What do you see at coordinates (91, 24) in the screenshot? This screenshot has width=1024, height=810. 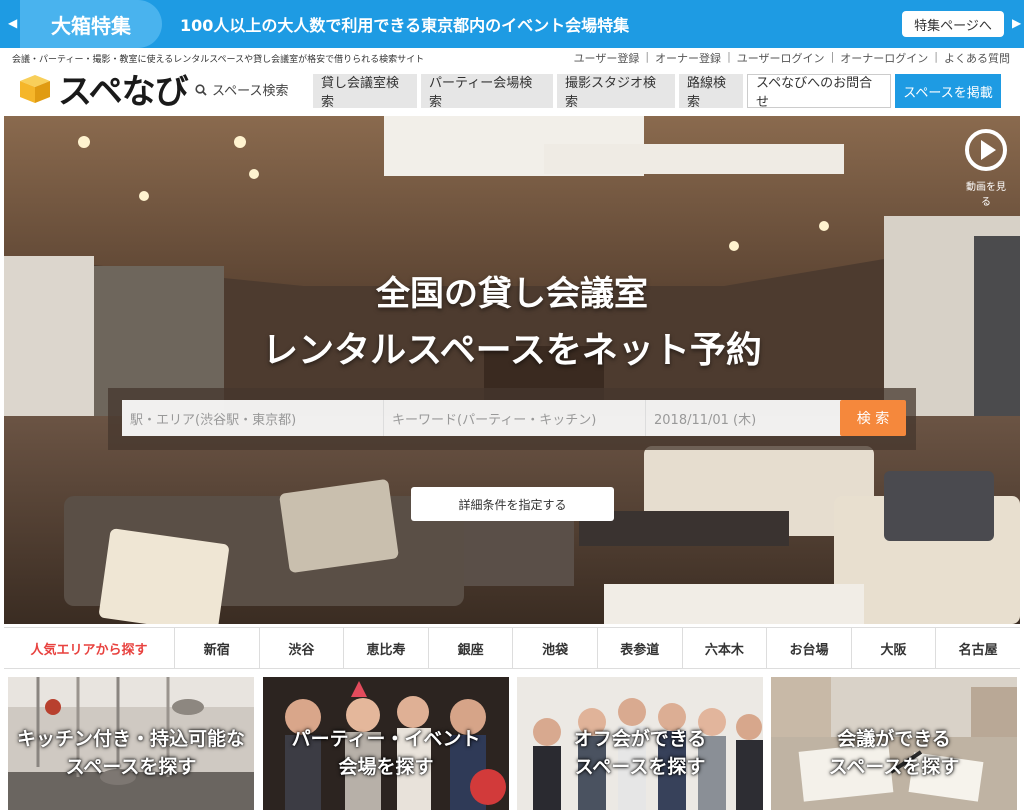 I see `promo-badge: 大箱特集` at bounding box center [91, 24].